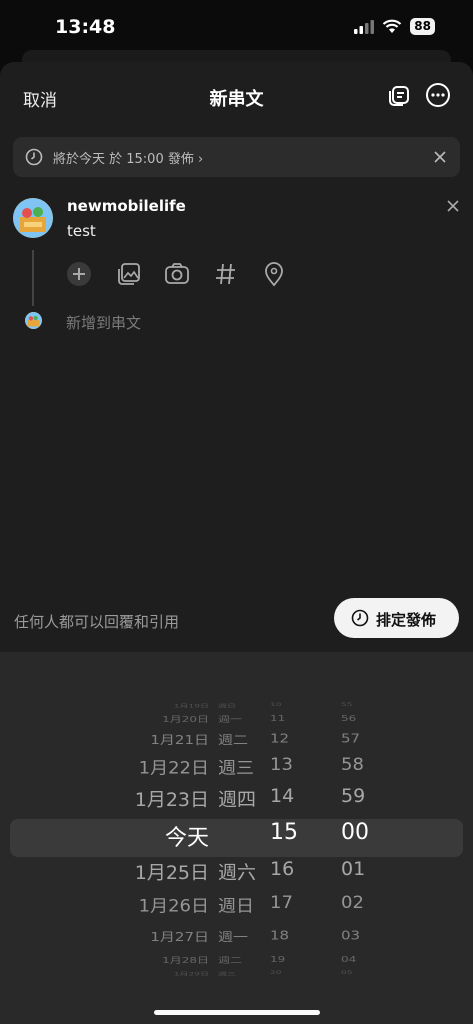  I want to click on picker-hour: 15, so click(284, 832).